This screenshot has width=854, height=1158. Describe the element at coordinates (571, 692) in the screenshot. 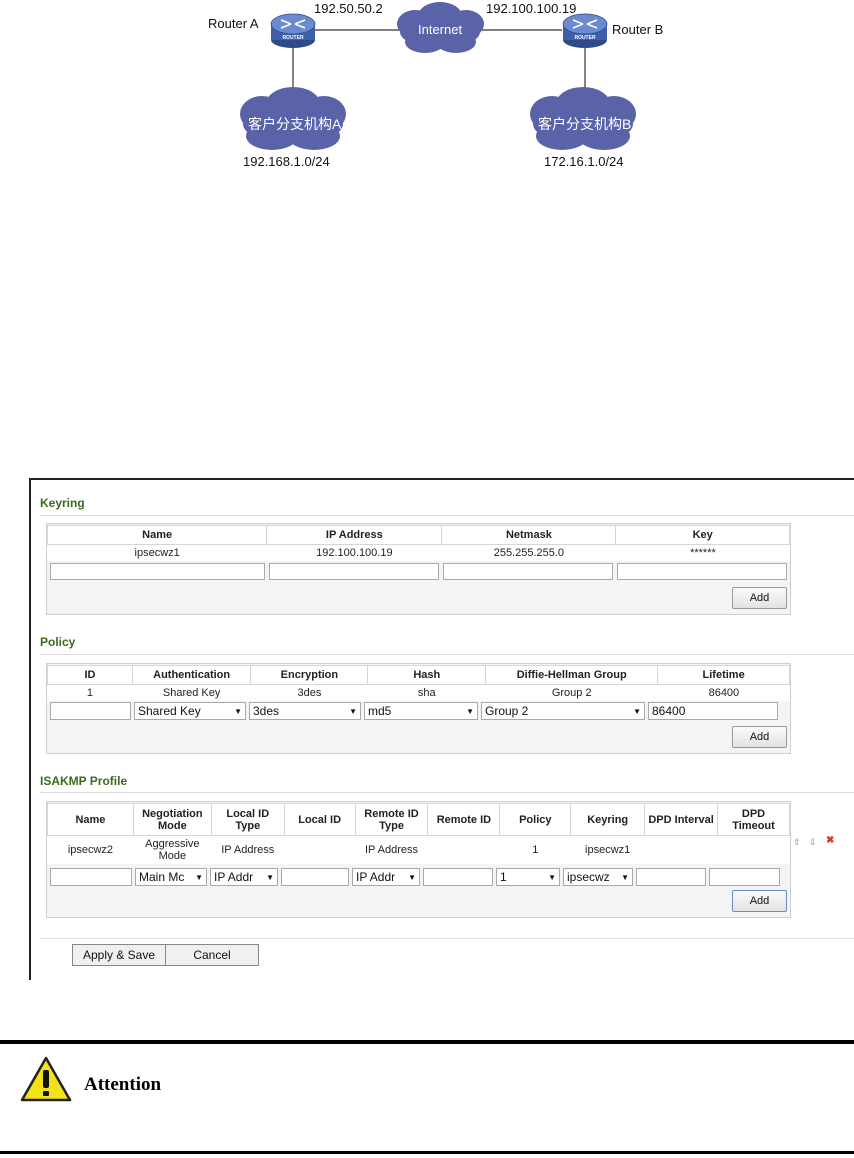

I see `policy-dh-cell: Group 2` at that location.